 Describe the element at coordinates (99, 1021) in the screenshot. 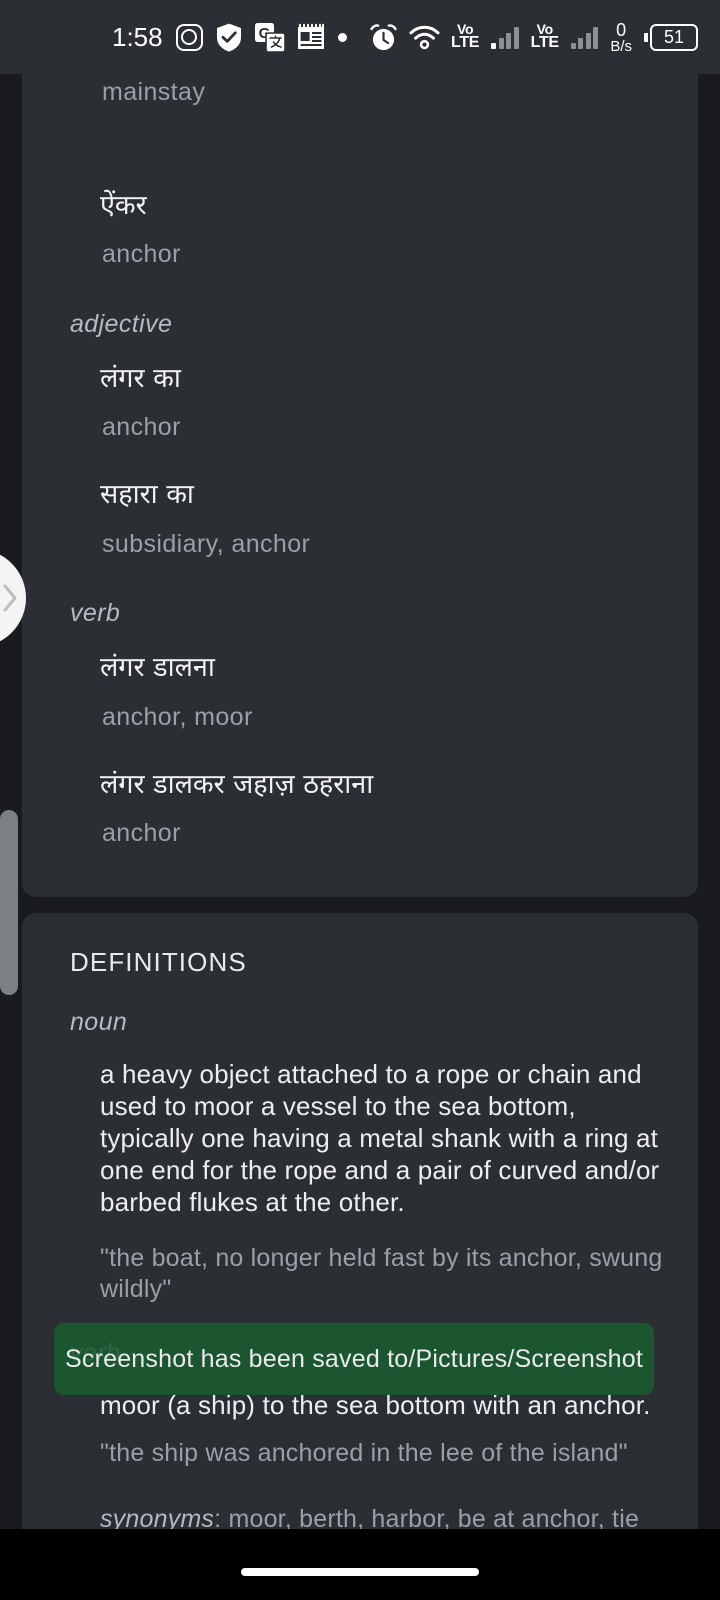

I see `pos-label-noun: noun` at that location.